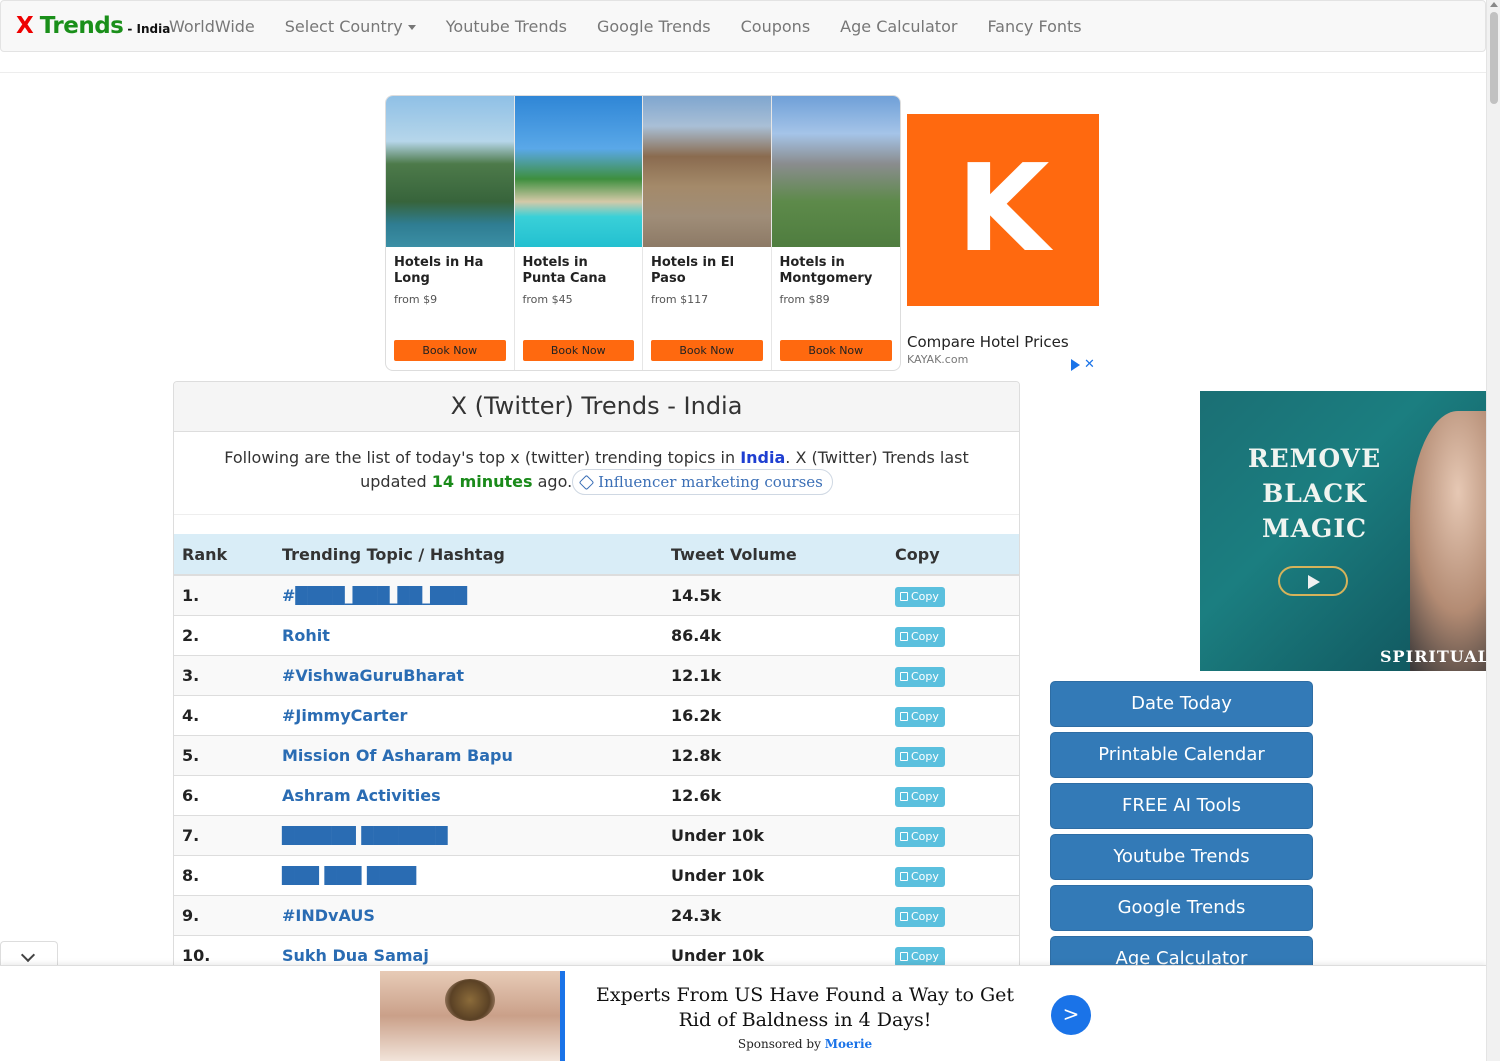  What do you see at coordinates (779, 1044) in the screenshot?
I see `sponsored-by-label: Sponsored by` at bounding box center [779, 1044].